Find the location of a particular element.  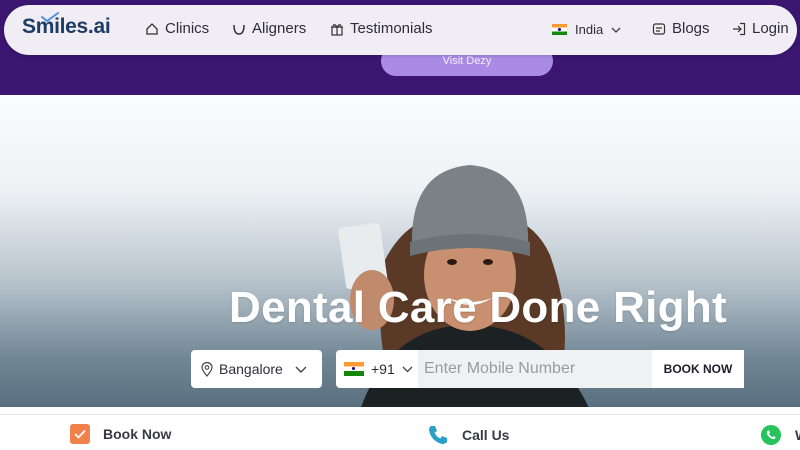

home-icon is located at coordinates (152, 28).